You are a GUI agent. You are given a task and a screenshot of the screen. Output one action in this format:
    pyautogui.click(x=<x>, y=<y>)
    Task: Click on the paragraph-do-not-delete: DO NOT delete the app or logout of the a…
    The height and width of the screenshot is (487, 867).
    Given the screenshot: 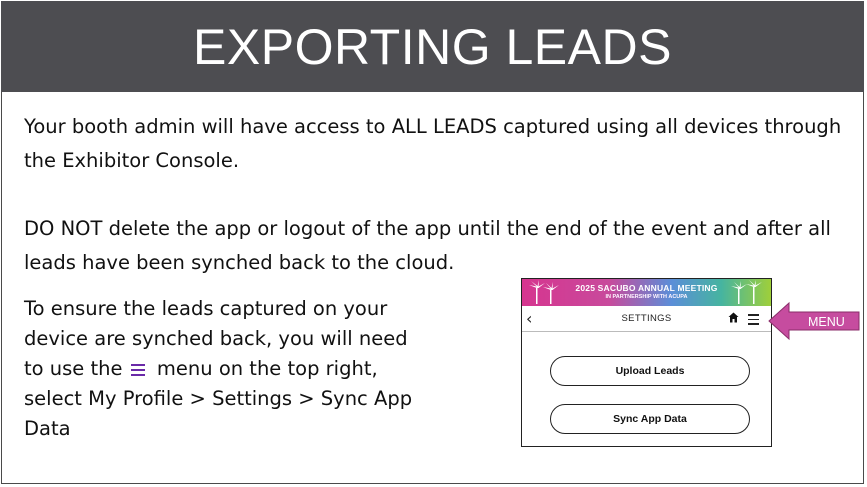 What is the action you would take?
    pyautogui.click(x=427, y=245)
    